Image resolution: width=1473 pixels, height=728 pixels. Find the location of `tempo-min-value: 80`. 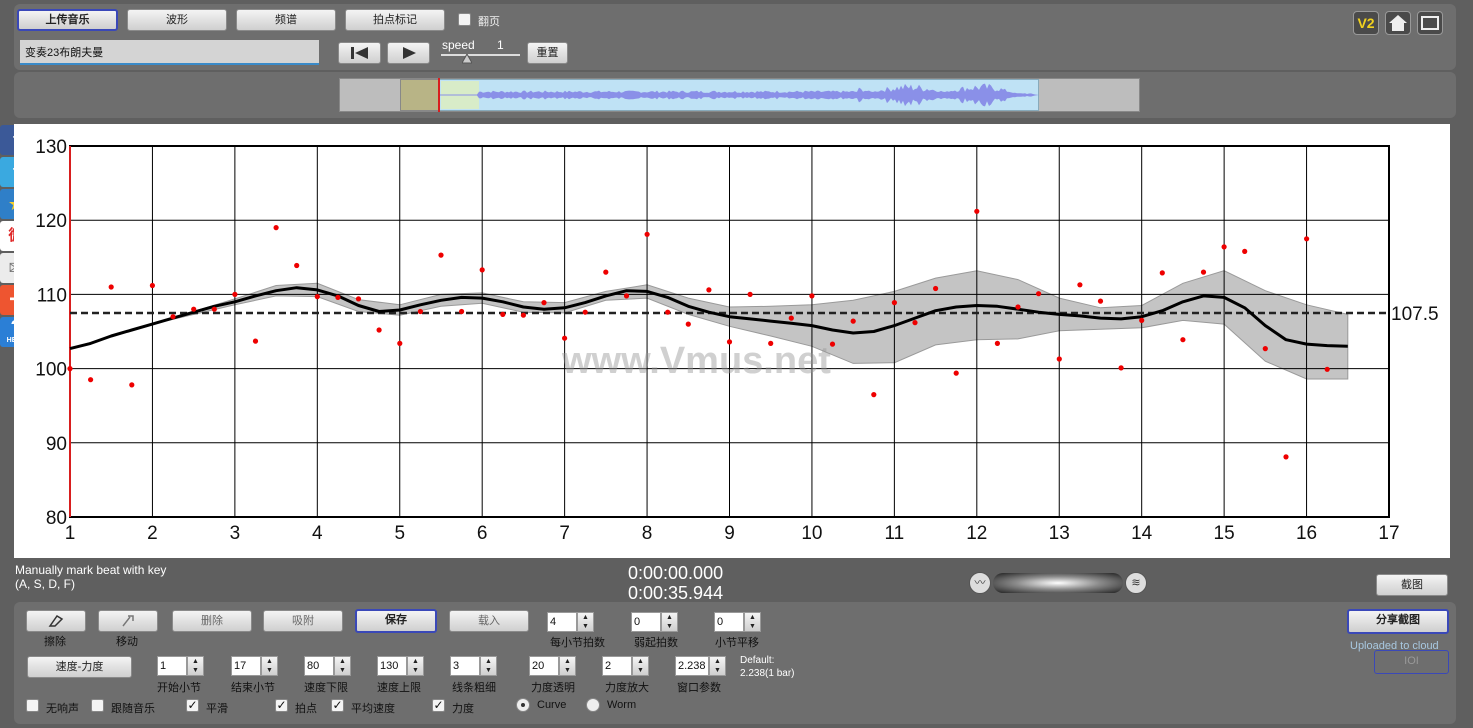

tempo-min-value: 80 is located at coordinates (319, 666).